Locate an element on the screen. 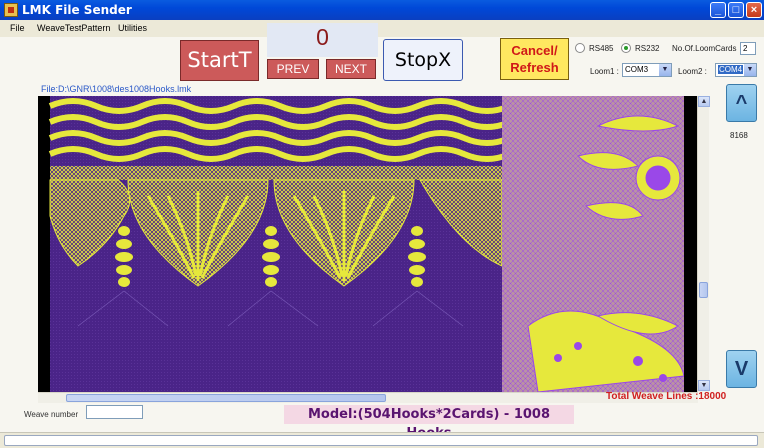 This screenshot has height=448, width=764. minimize-icon: _ is located at coordinates (718, 10).